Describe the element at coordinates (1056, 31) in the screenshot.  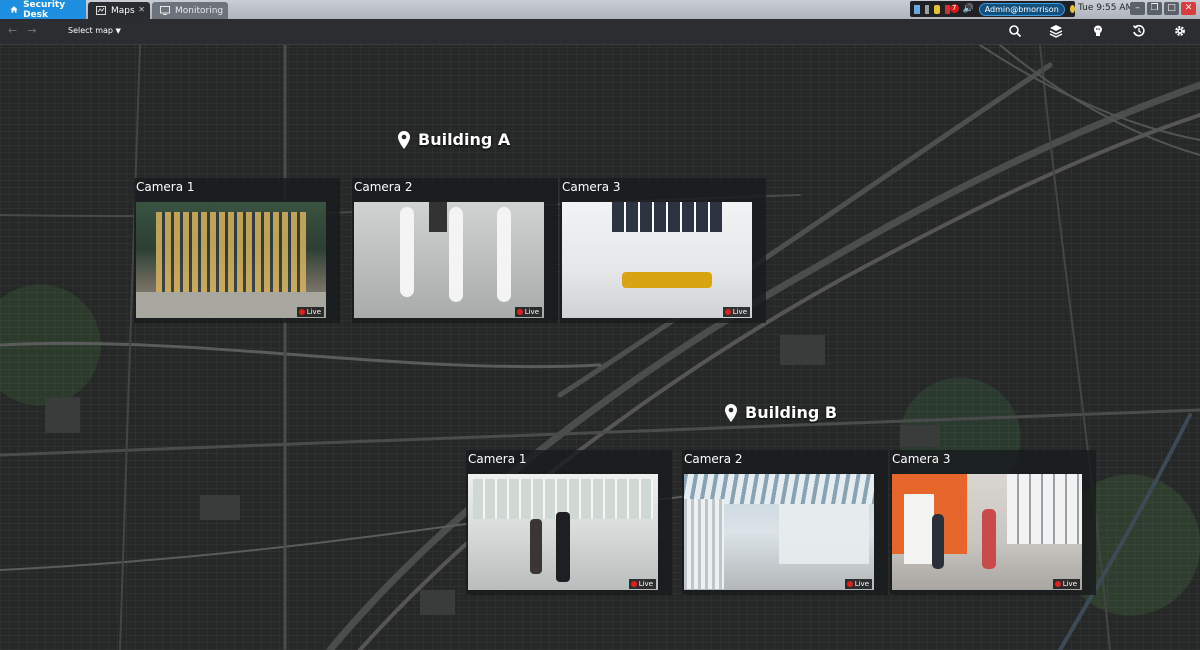
I see `layers-icon` at that location.